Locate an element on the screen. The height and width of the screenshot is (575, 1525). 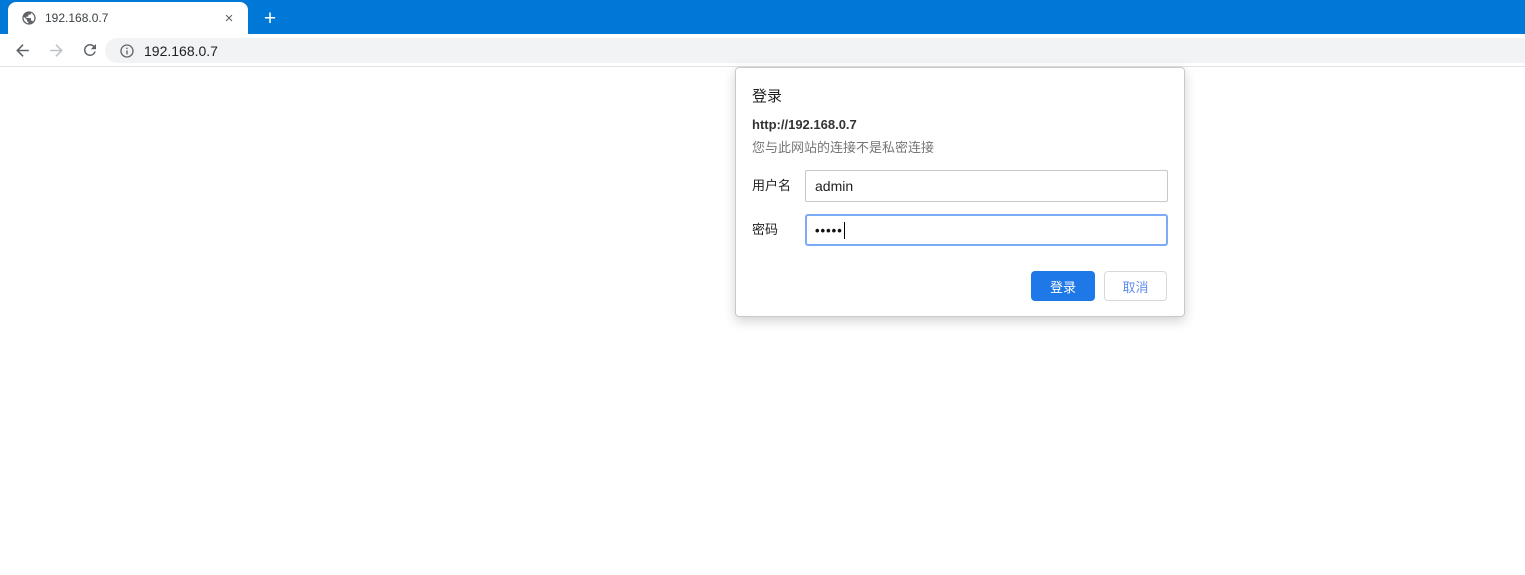
tab-close-icon: × is located at coordinates (229, 18).